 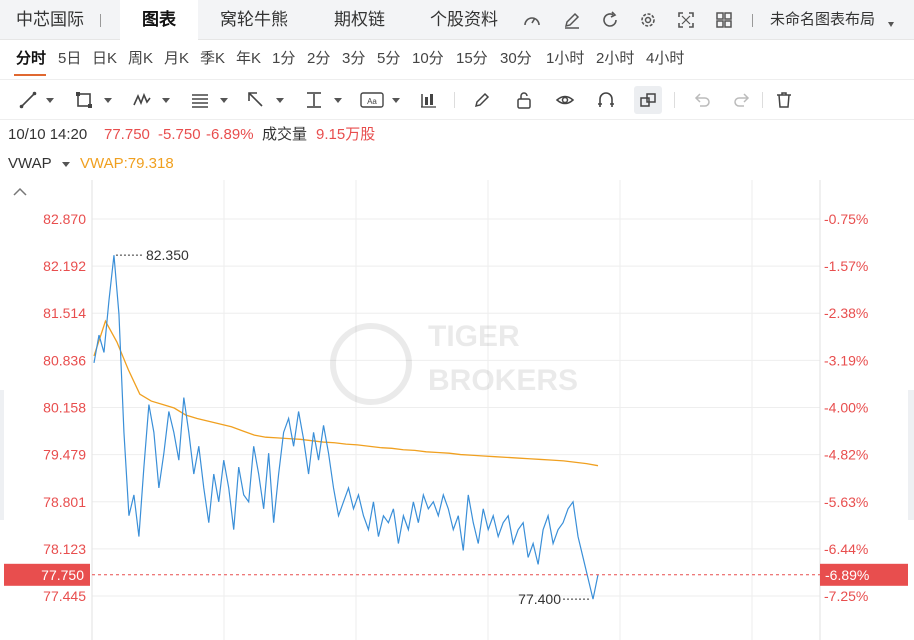 What do you see at coordinates (64, 502) in the screenshot?
I see `y-tick-label: 78.801` at bounding box center [64, 502].